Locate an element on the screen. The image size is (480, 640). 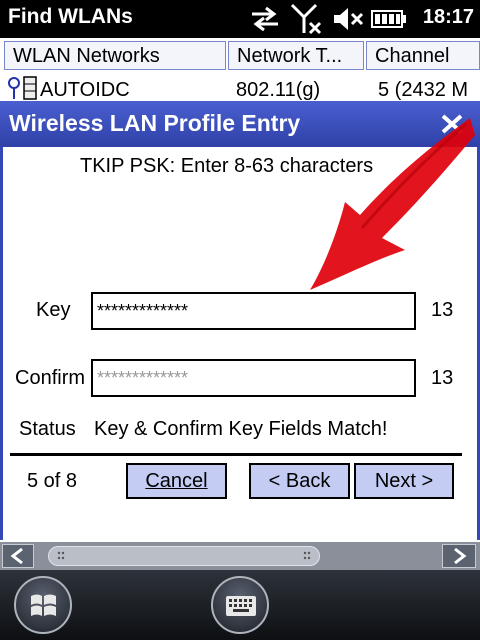
network-channel: 5 (2432 M is located at coordinates (423, 90).